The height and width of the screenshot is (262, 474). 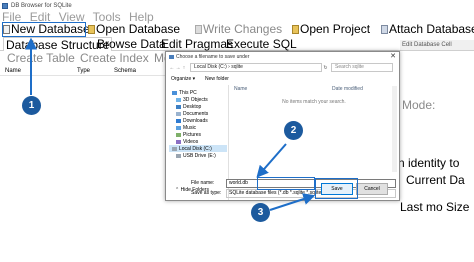 What do you see at coordinates (44, 29) in the screenshot?
I see `highlight-new-database` at bounding box center [44, 29].